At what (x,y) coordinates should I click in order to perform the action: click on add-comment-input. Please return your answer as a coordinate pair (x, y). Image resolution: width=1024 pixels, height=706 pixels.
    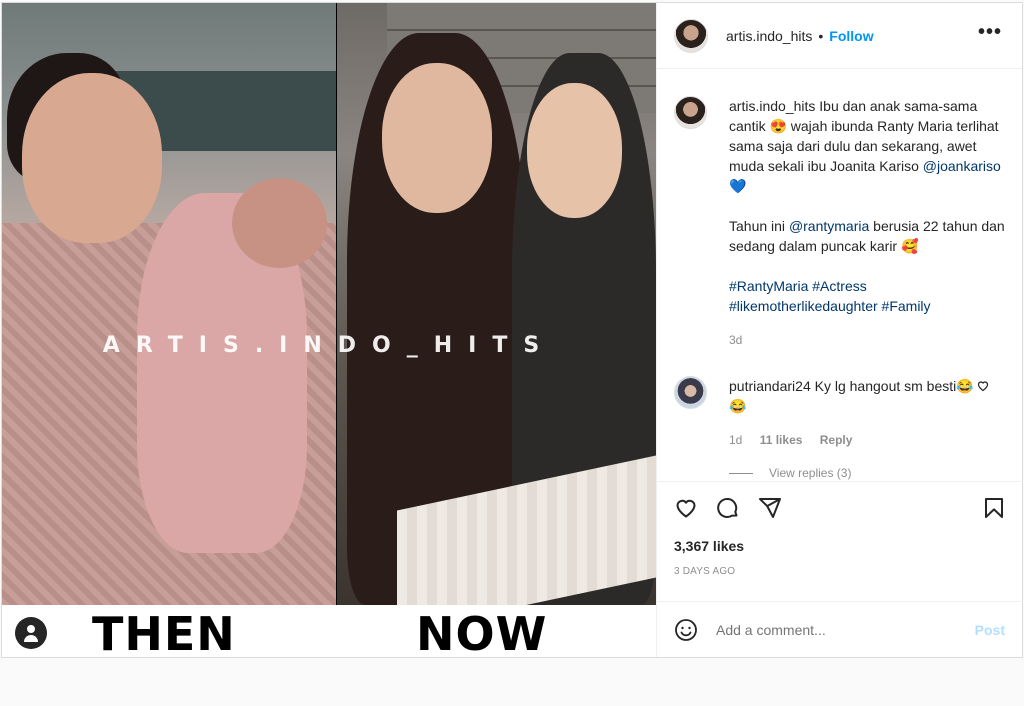
    Looking at the image, I should click on (836, 629).